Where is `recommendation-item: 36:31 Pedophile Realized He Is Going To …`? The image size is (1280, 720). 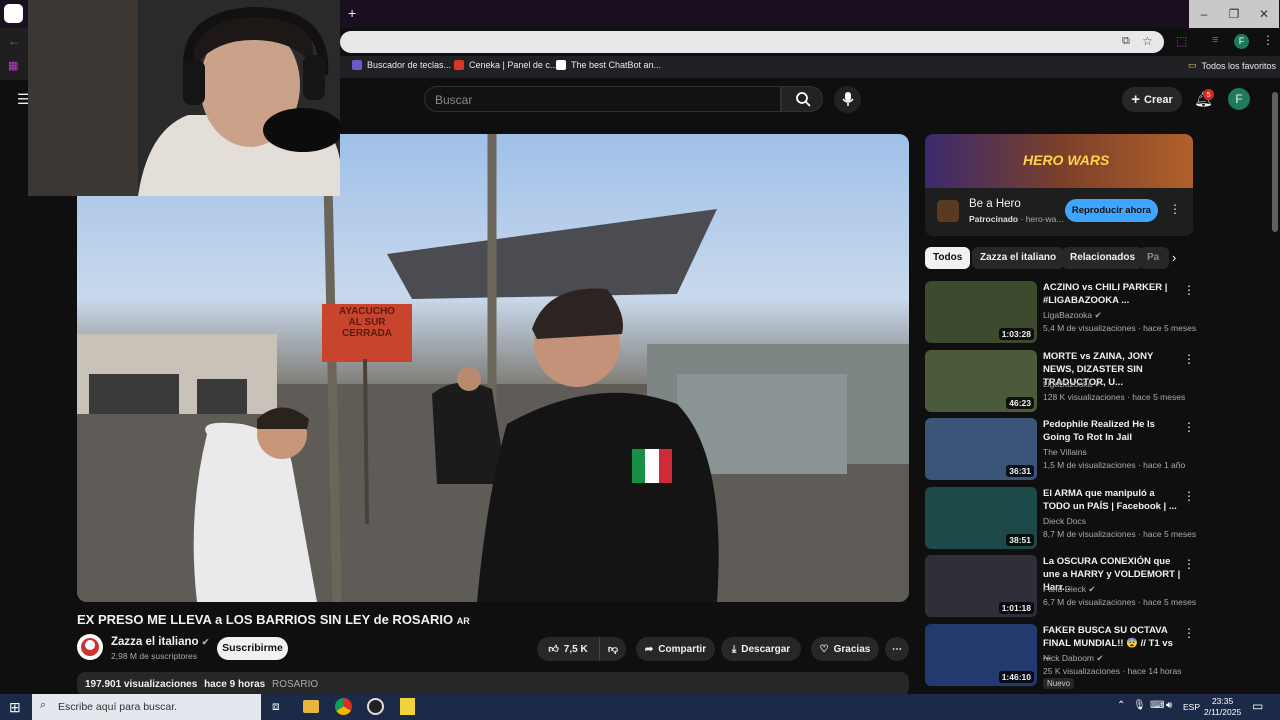 recommendation-item: 36:31 Pedophile Realized He Is Going To … is located at coordinates (1095, 449).